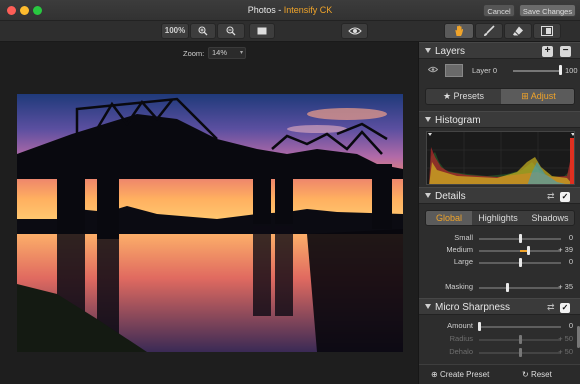 The image size is (580, 384). What do you see at coordinates (434, 374) in the screenshot?
I see `create-preset-icon: ⊕` at bounding box center [434, 374].